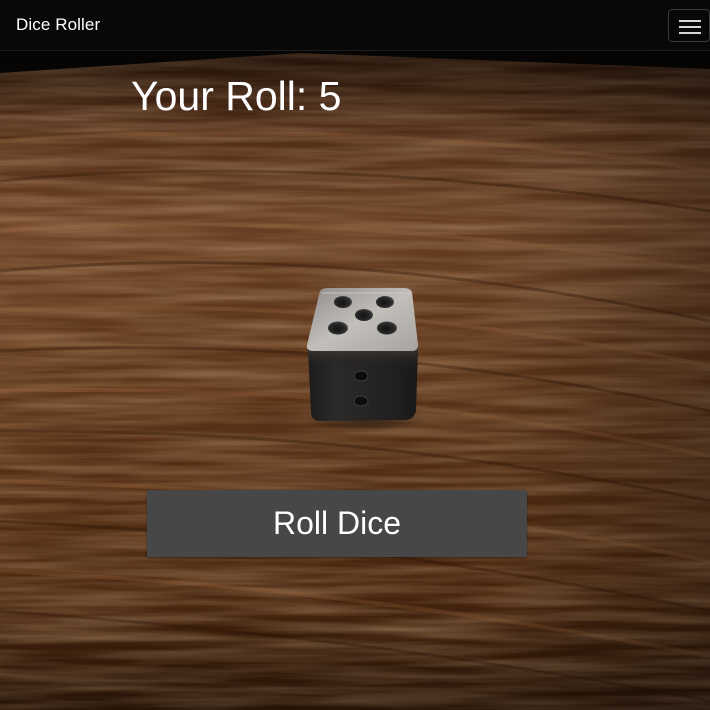  What do you see at coordinates (58, 25) in the screenshot?
I see `brand-title: Dice Roller` at bounding box center [58, 25].